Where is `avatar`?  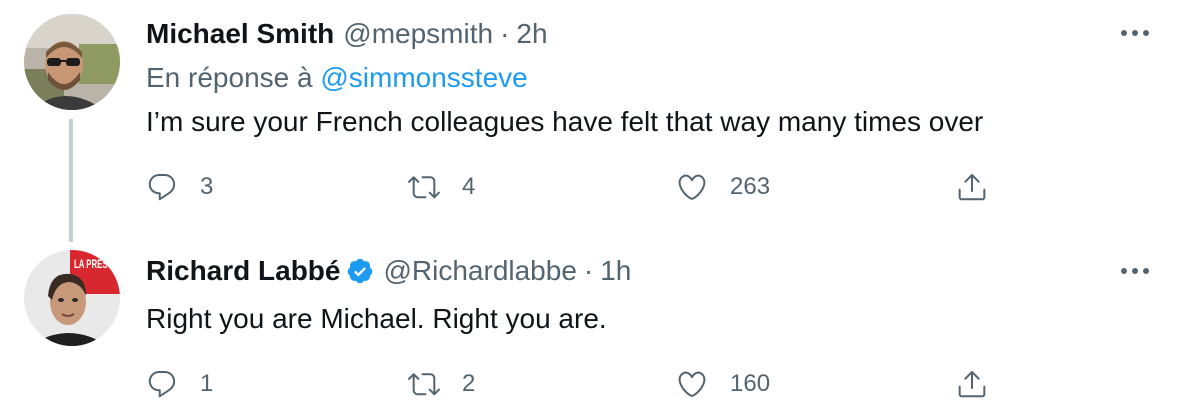
avatar is located at coordinates (72, 62).